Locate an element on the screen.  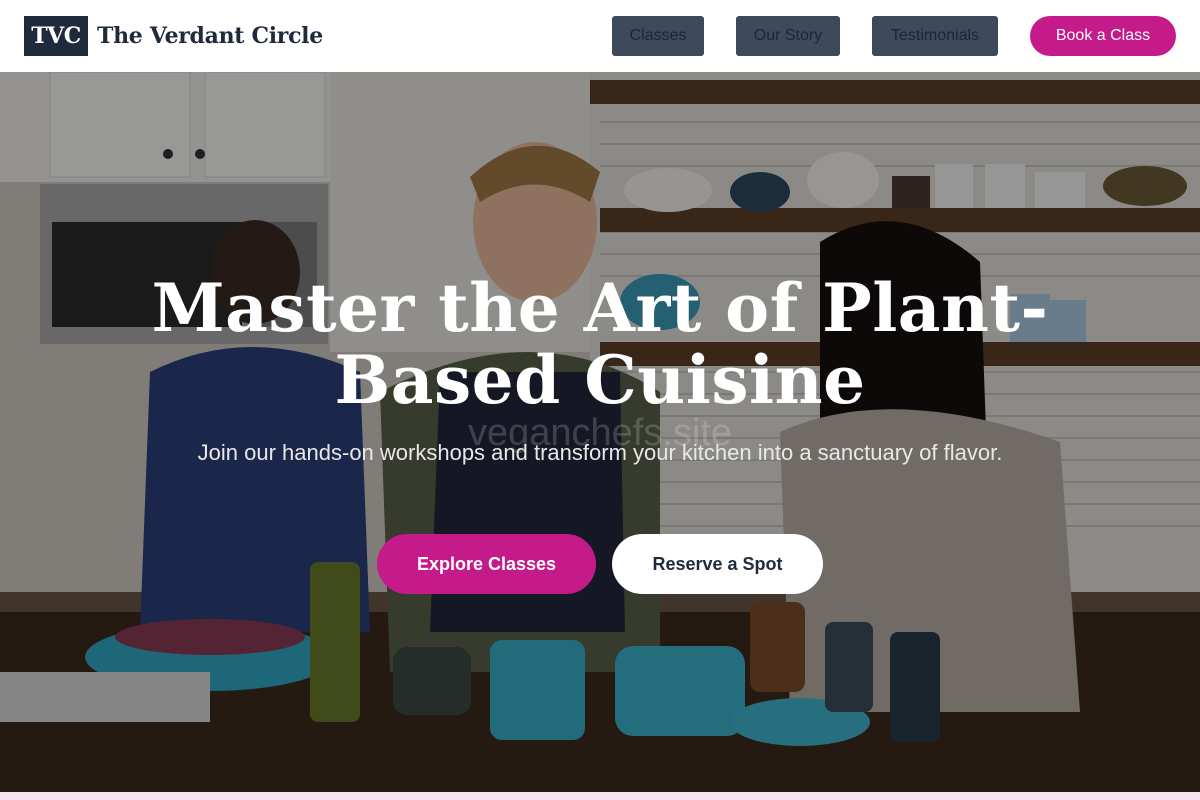
hero-headline-line2: Based Cuisine is located at coordinates (600, 380).